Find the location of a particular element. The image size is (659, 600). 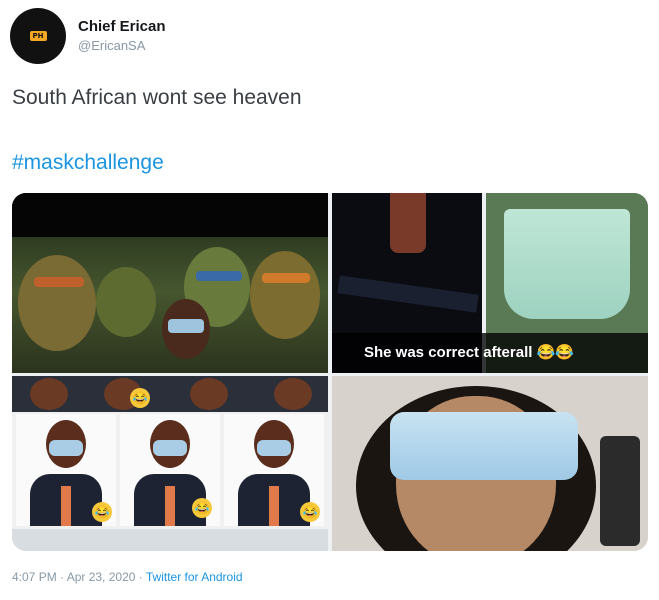

street-sign is located at coordinates (408, 294).